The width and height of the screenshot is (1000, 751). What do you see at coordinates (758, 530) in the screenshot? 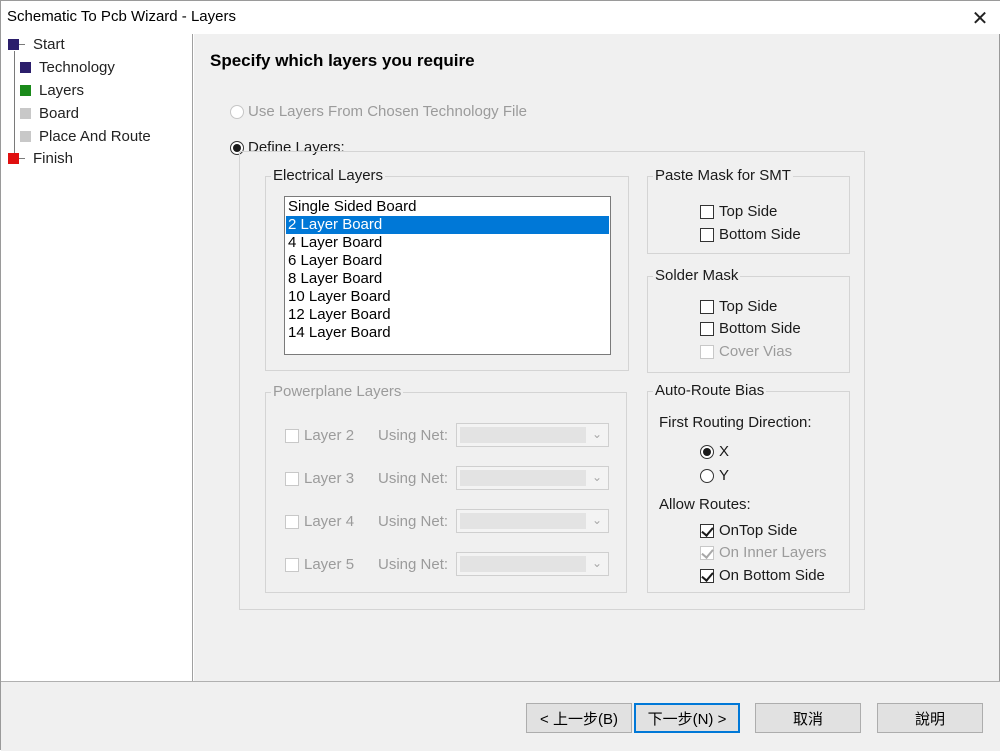
I see `ontop-side-label: OnTop Side` at bounding box center [758, 530].